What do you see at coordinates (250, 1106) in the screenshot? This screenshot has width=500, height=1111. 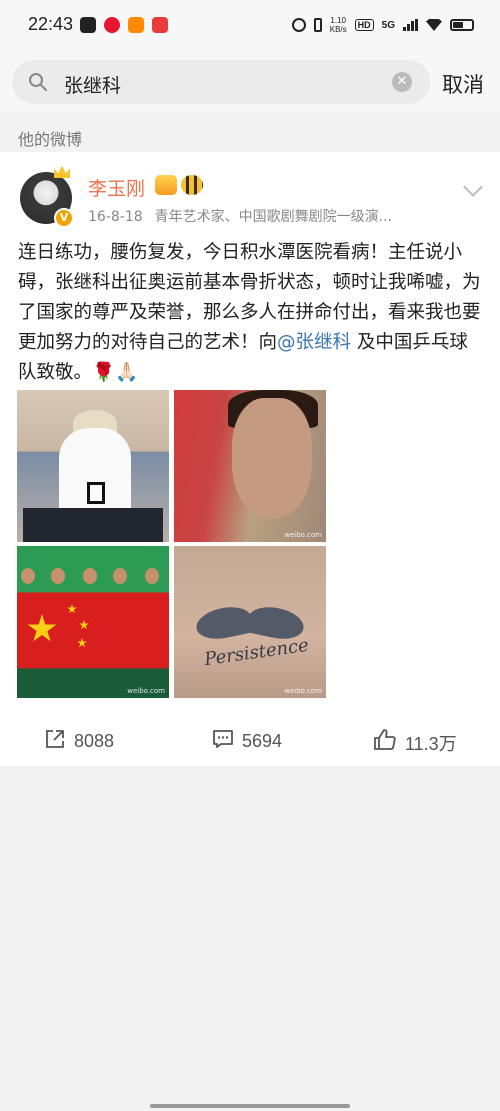 I see `home-indicator` at bounding box center [250, 1106].